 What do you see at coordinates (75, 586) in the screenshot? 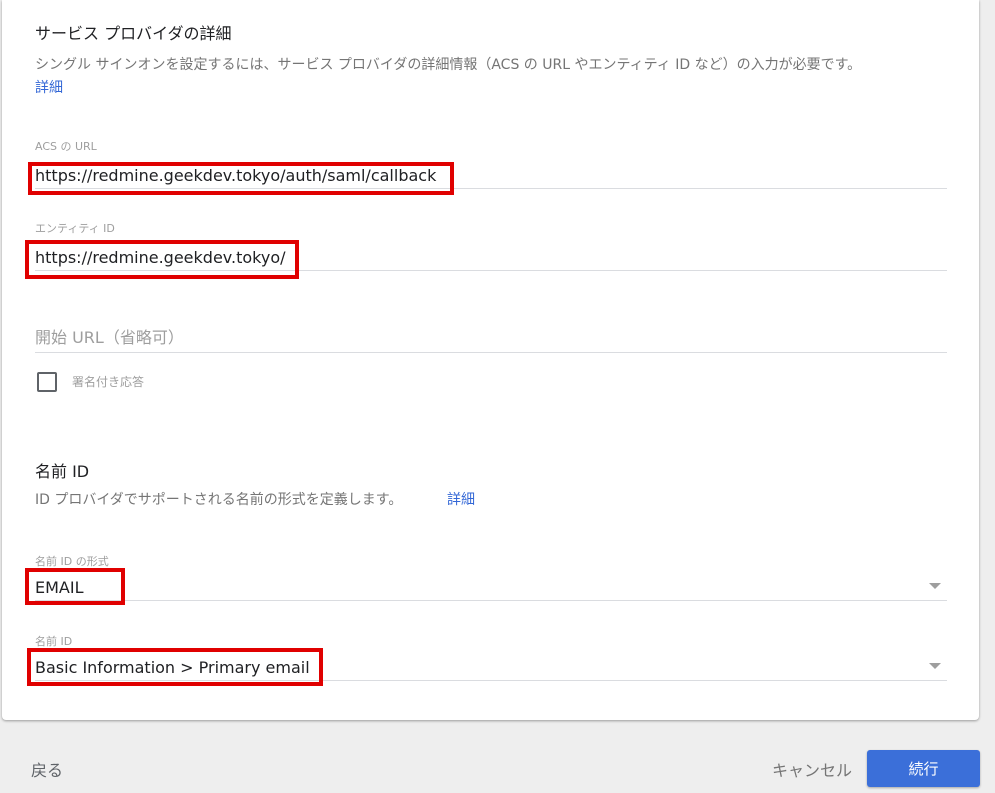
I see `name-id-format-highlight` at bounding box center [75, 586].